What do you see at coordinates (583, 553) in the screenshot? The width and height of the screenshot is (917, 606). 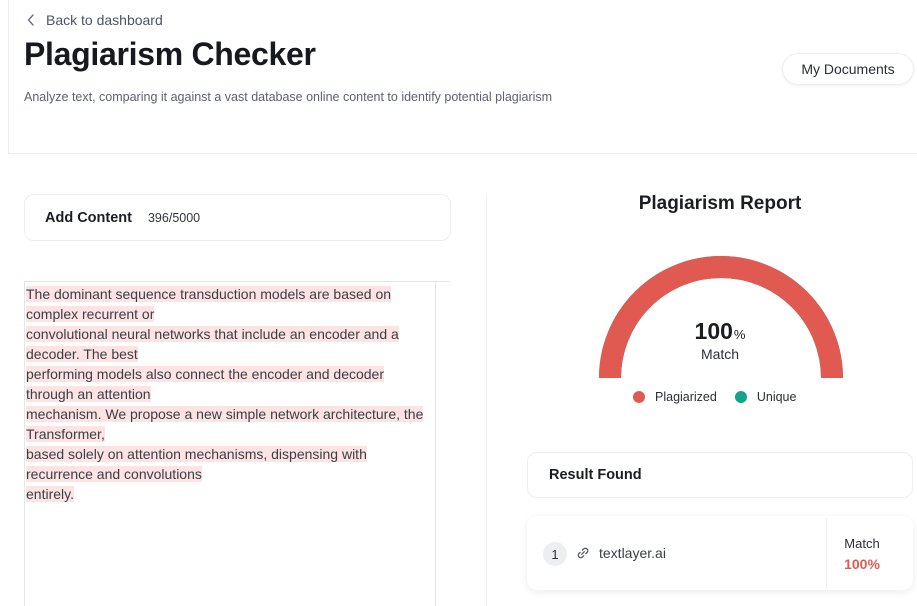 I see `link-icon` at bounding box center [583, 553].